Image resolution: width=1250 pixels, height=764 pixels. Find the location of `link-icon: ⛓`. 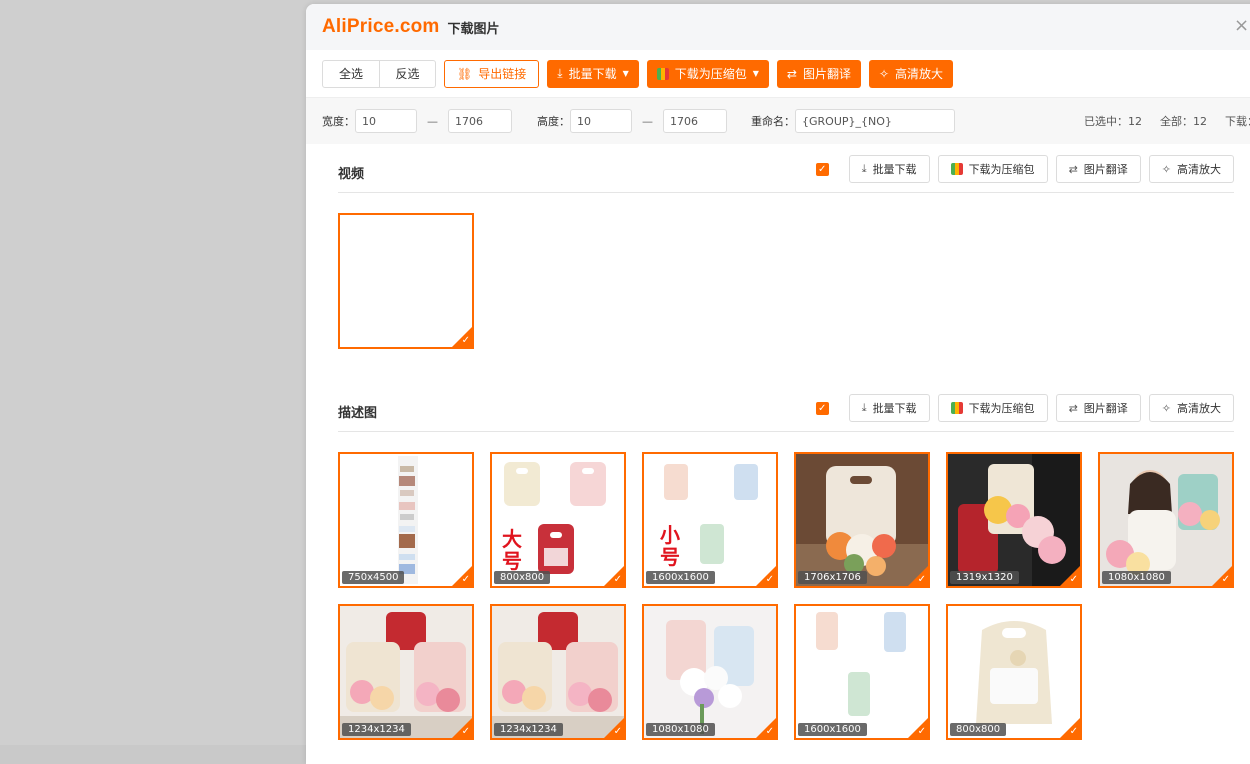

link-icon: ⛓ is located at coordinates (465, 73).